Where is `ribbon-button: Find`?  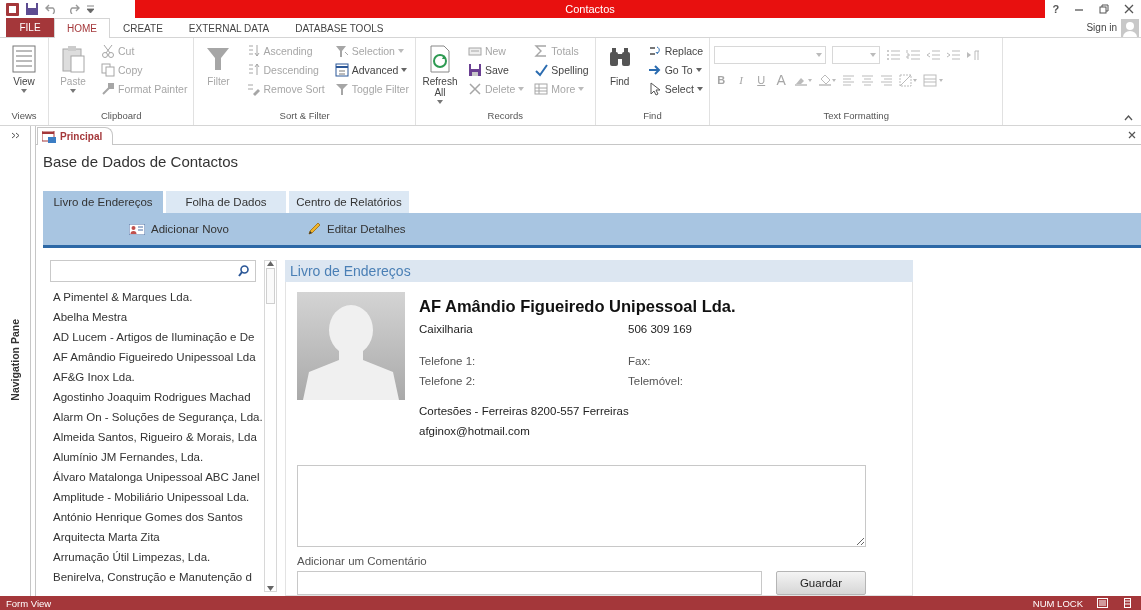
ribbon-button: Find is located at coordinates (619, 76).